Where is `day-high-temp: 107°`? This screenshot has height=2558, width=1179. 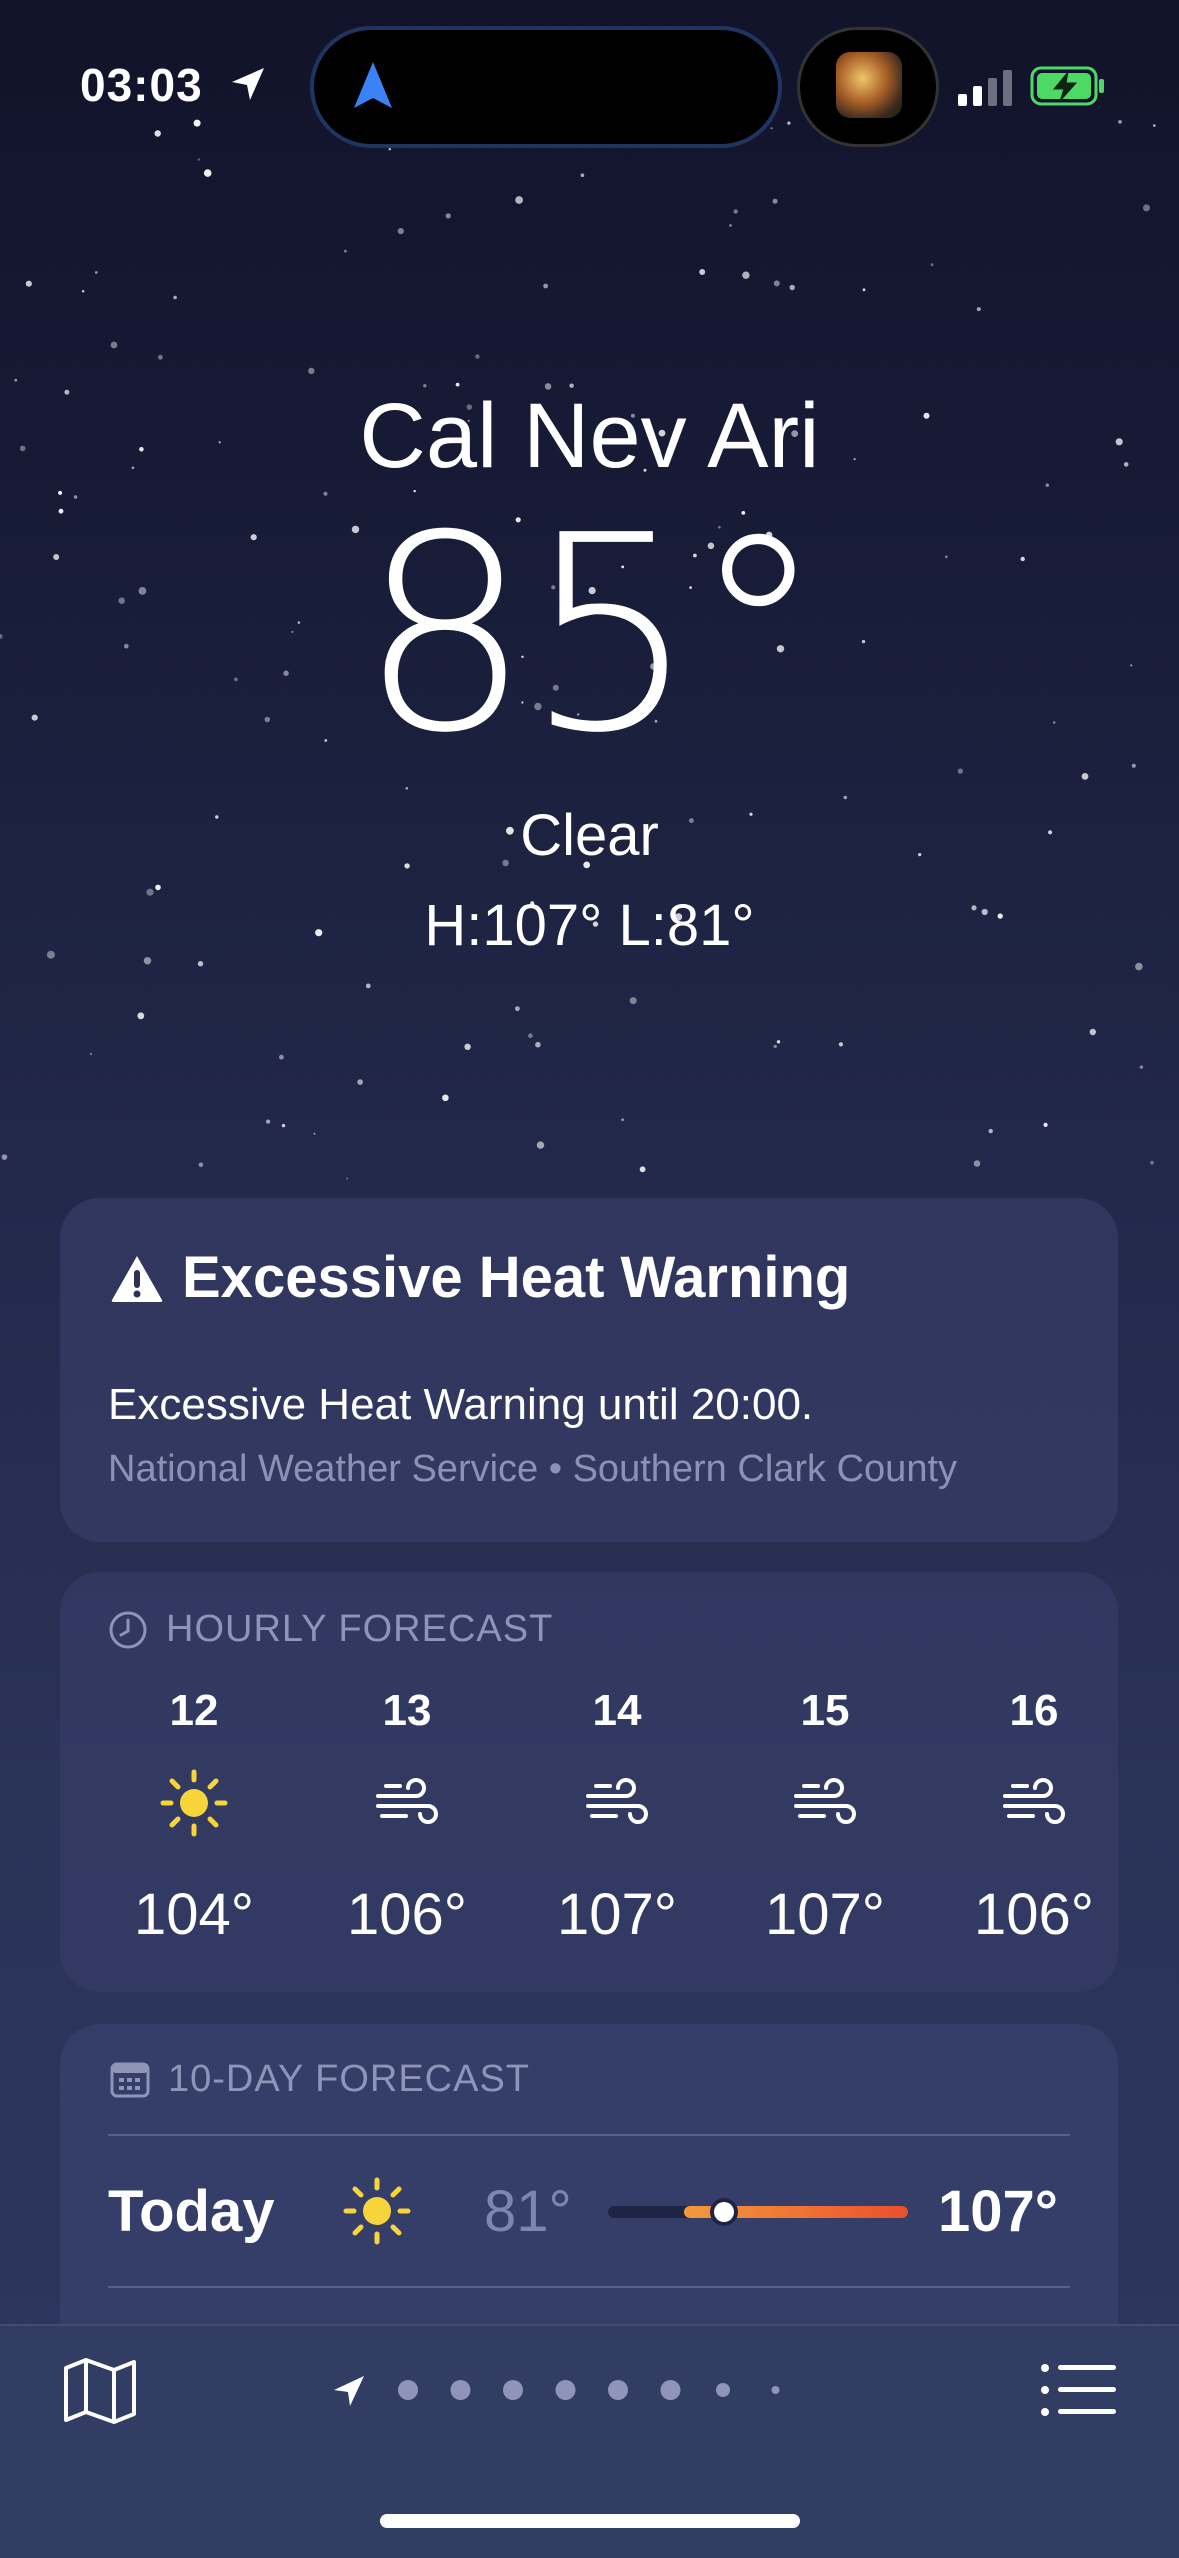
day-high-temp: 107° is located at coordinates (998, 2211).